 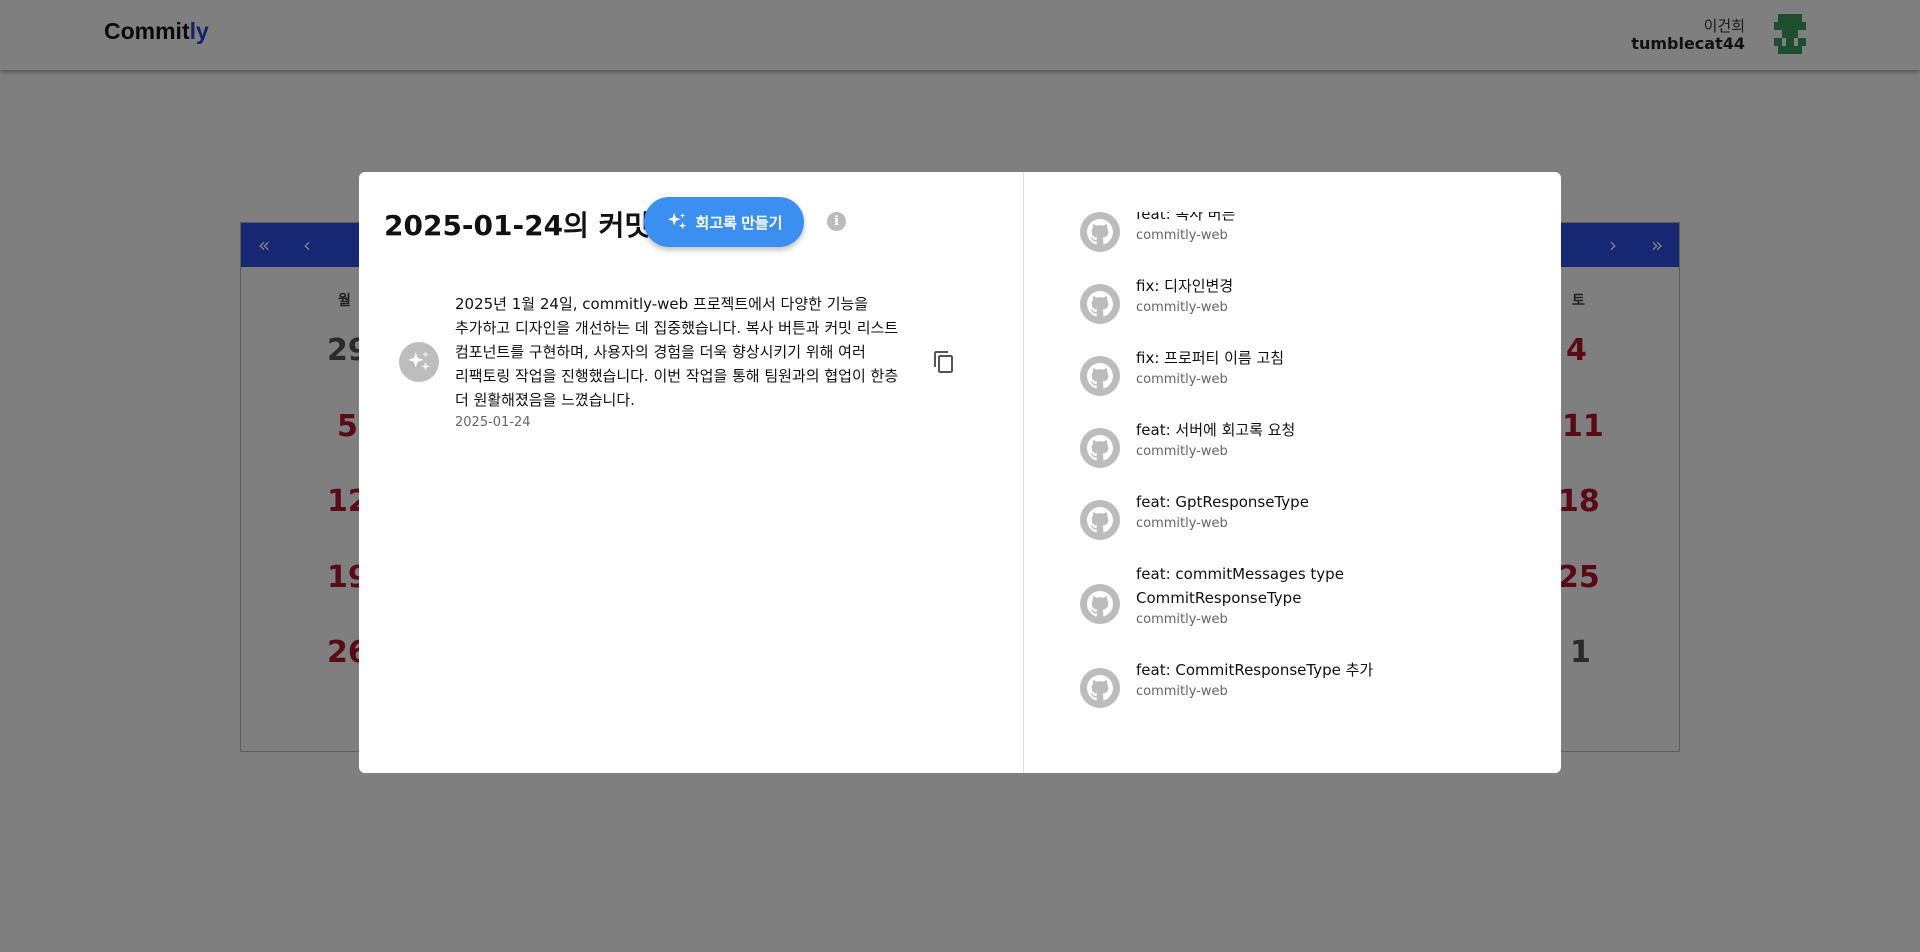 What do you see at coordinates (1216, 430) in the screenshot?
I see `commit-message: feat: 서버에 회고록 요청` at bounding box center [1216, 430].